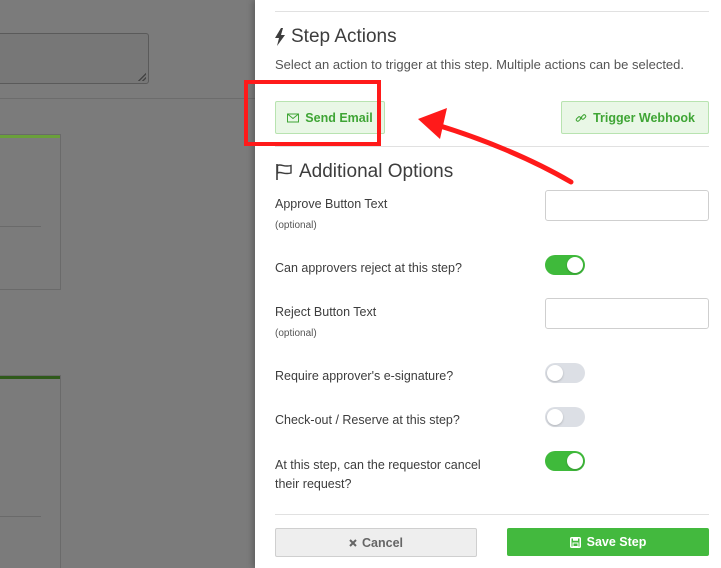 The image size is (721, 568). What do you see at coordinates (364, 376) in the screenshot?
I see `require-esignature-label: Require approver's e-signature?` at bounding box center [364, 376].